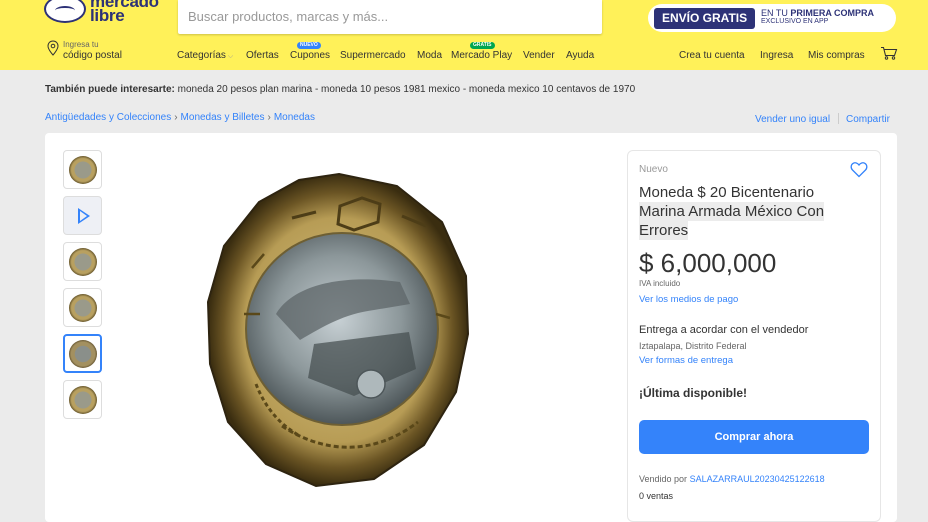 The width and height of the screenshot is (928, 522). I want to click on gallery-video-thumbnail, so click(82, 215).